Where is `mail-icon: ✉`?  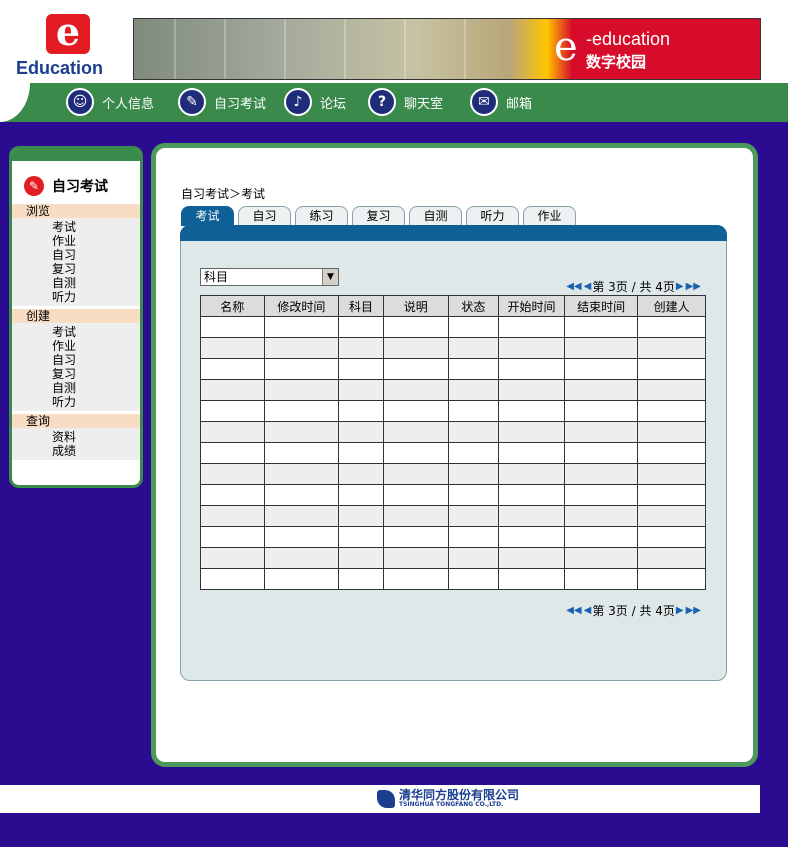
mail-icon: ✉ is located at coordinates (484, 102).